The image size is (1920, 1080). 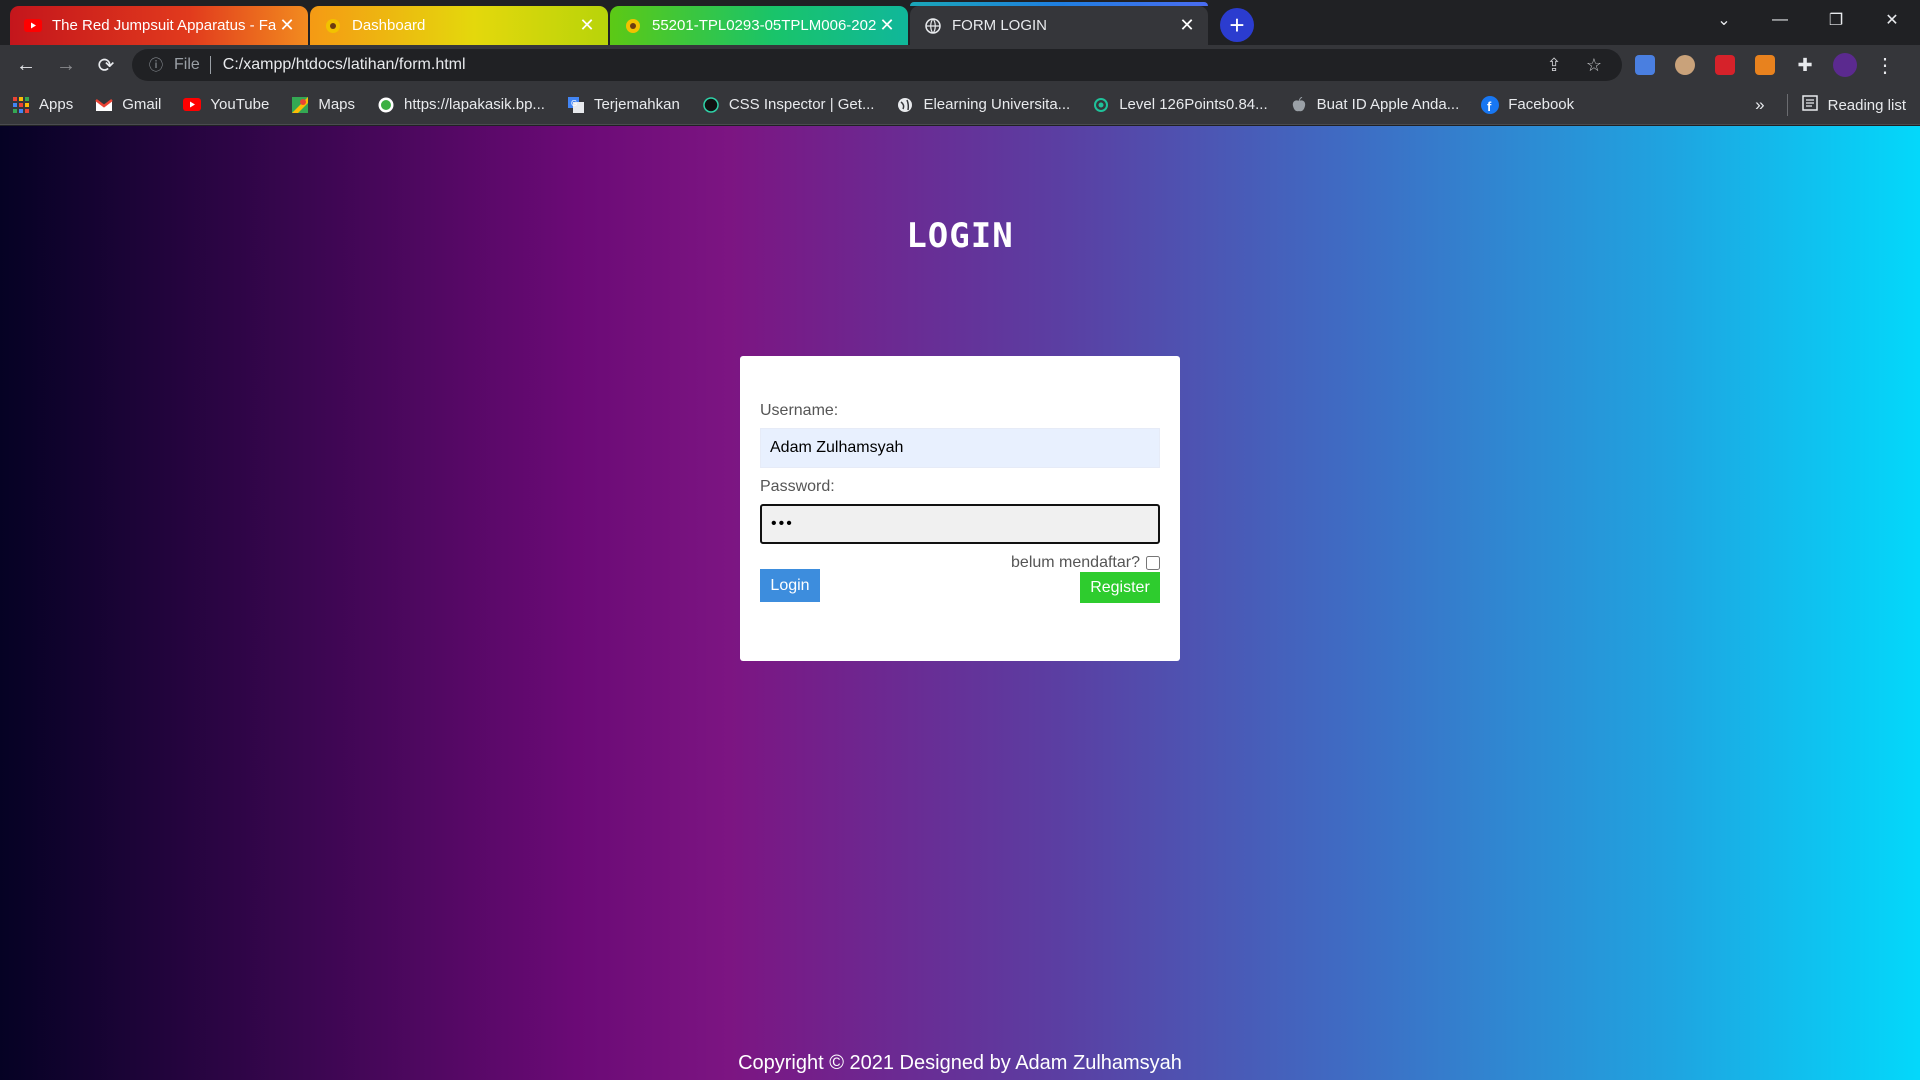 I want to click on owl-extension-icon, so click(x=1685, y=65).